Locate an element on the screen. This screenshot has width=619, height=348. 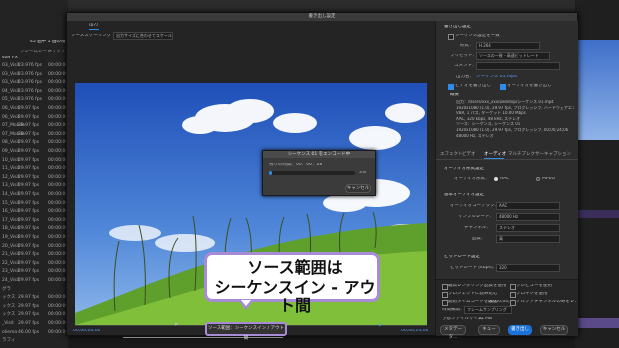
list-item: 18_Visit 29.97 fps 00:00:00 is located at coordinates (34, 229).